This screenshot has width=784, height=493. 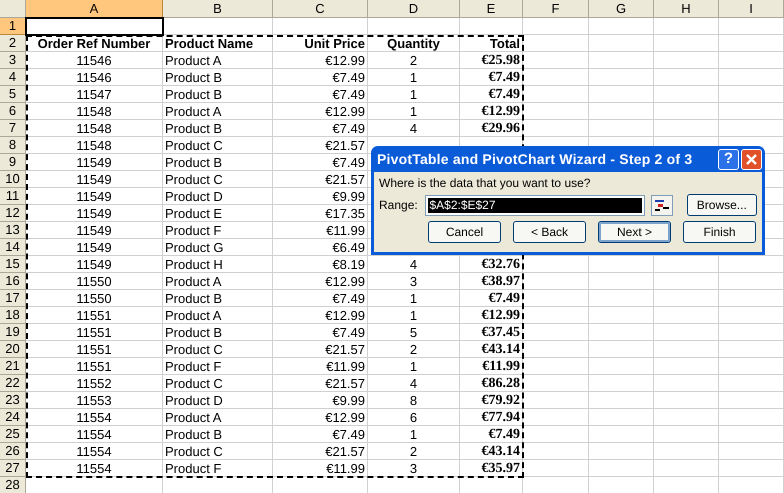 I want to click on dialog-button: Next >, so click(x=634, y=232).